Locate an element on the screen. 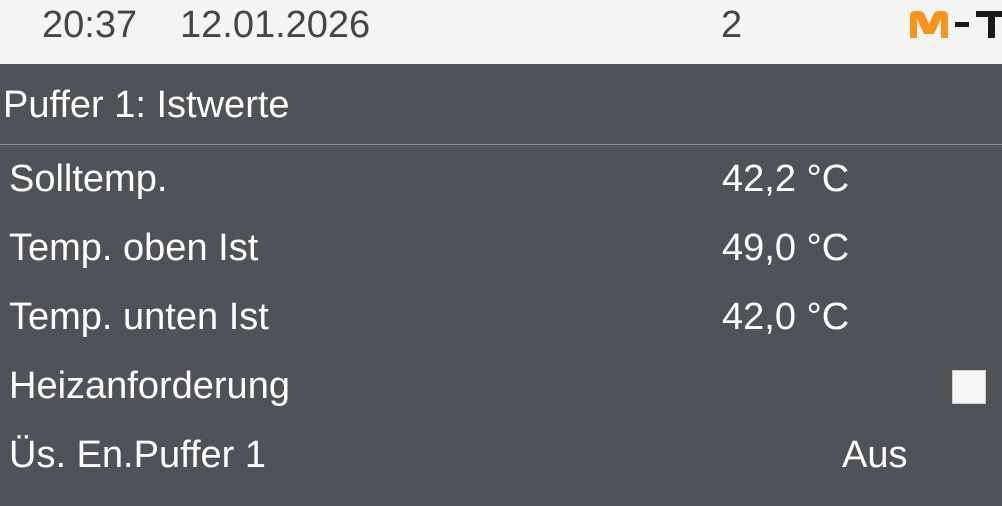 The image size is (1002, 506). status-bar: 20:37 12.01.2026 2 is located at coordinates (501, 32).